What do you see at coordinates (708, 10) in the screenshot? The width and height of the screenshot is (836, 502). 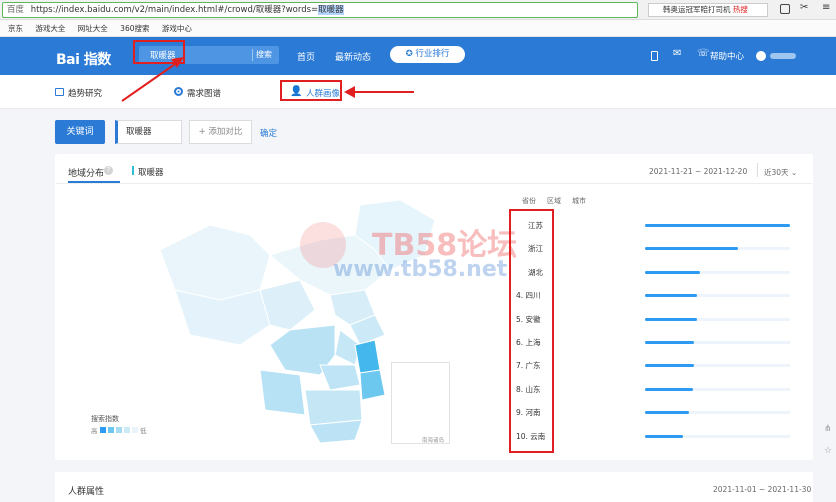 I see `browser-search-hint: 韩奥运冠军賠打司机 热搜` at bounding box center [708, 10].